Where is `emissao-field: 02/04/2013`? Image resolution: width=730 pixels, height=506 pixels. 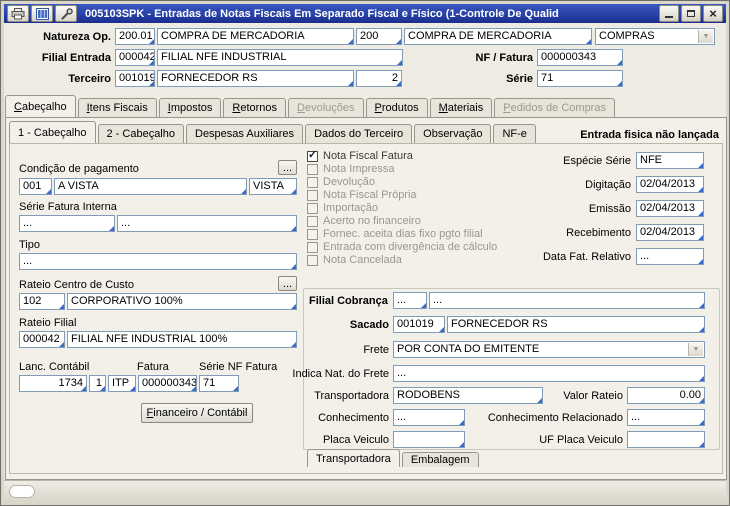 emissao-field: 02/04/2013 is located at coordinates (670, 208).